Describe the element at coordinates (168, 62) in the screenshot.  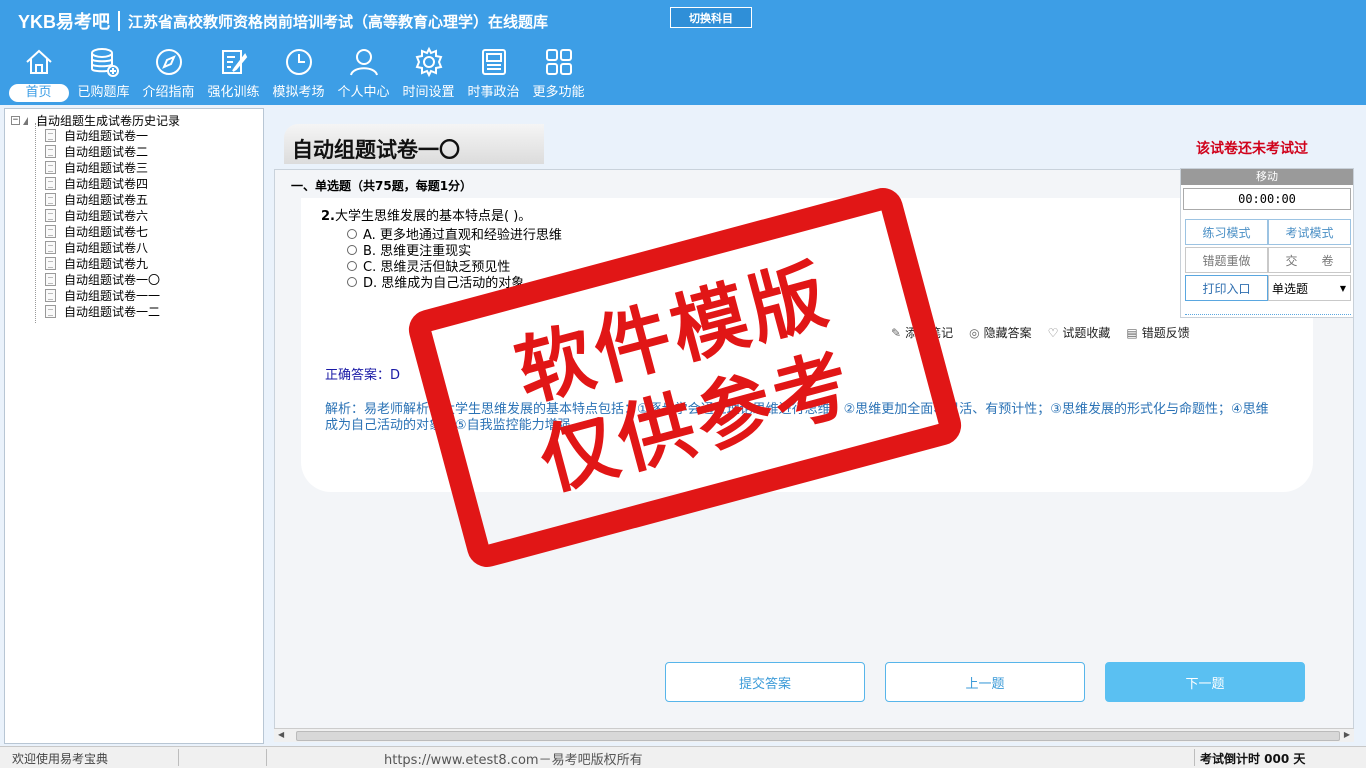
I see `compass-icon` at that location.